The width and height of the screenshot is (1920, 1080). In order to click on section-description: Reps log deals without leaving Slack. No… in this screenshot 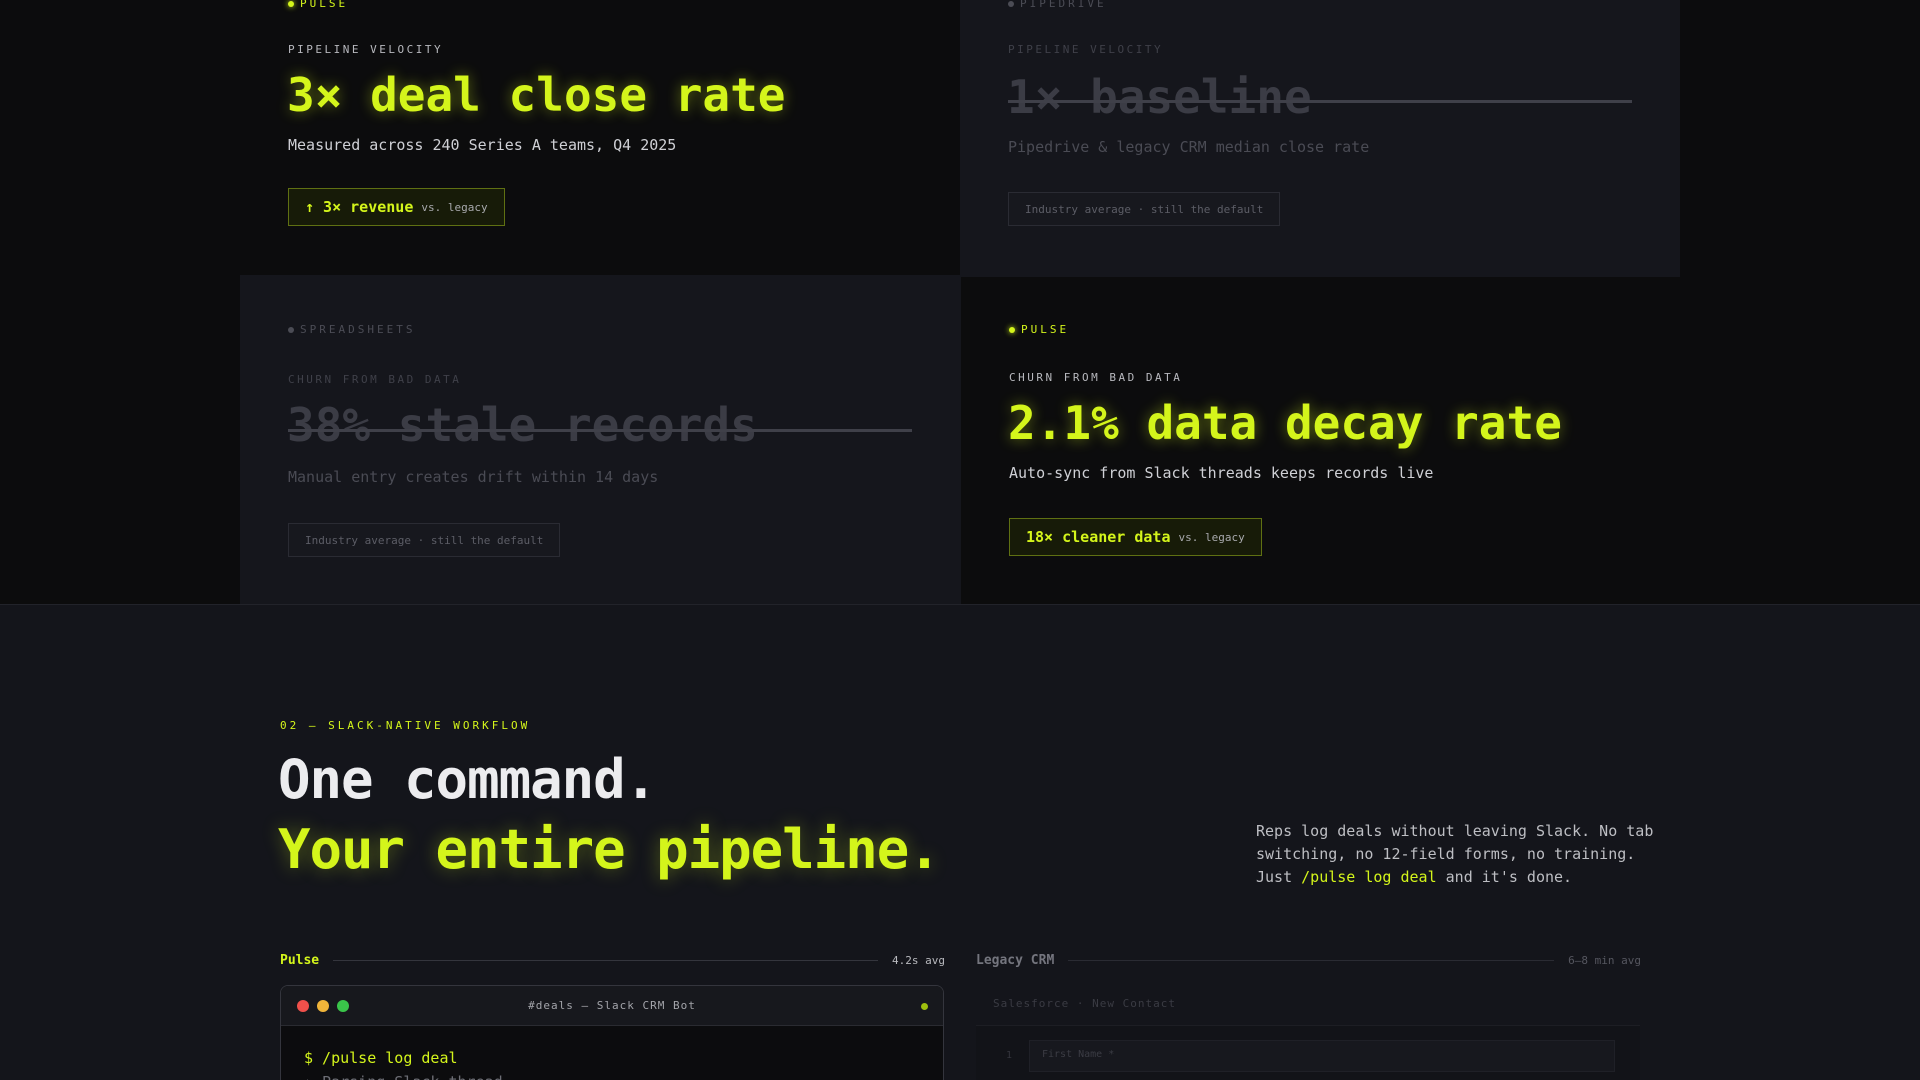, I will do `click(1456, 854)`.